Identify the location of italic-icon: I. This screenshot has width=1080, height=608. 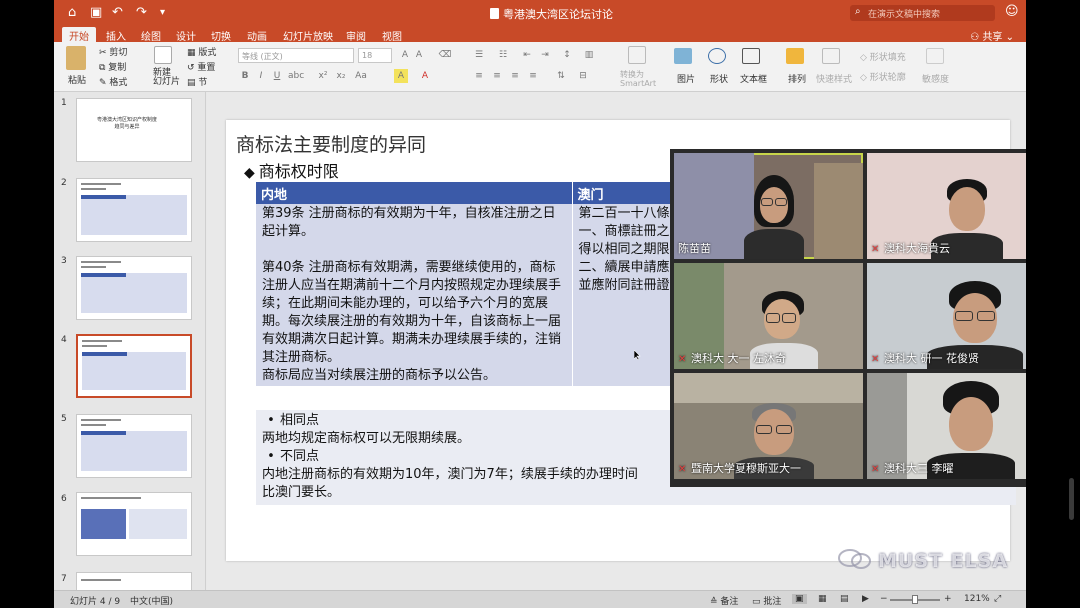
(261, 76).